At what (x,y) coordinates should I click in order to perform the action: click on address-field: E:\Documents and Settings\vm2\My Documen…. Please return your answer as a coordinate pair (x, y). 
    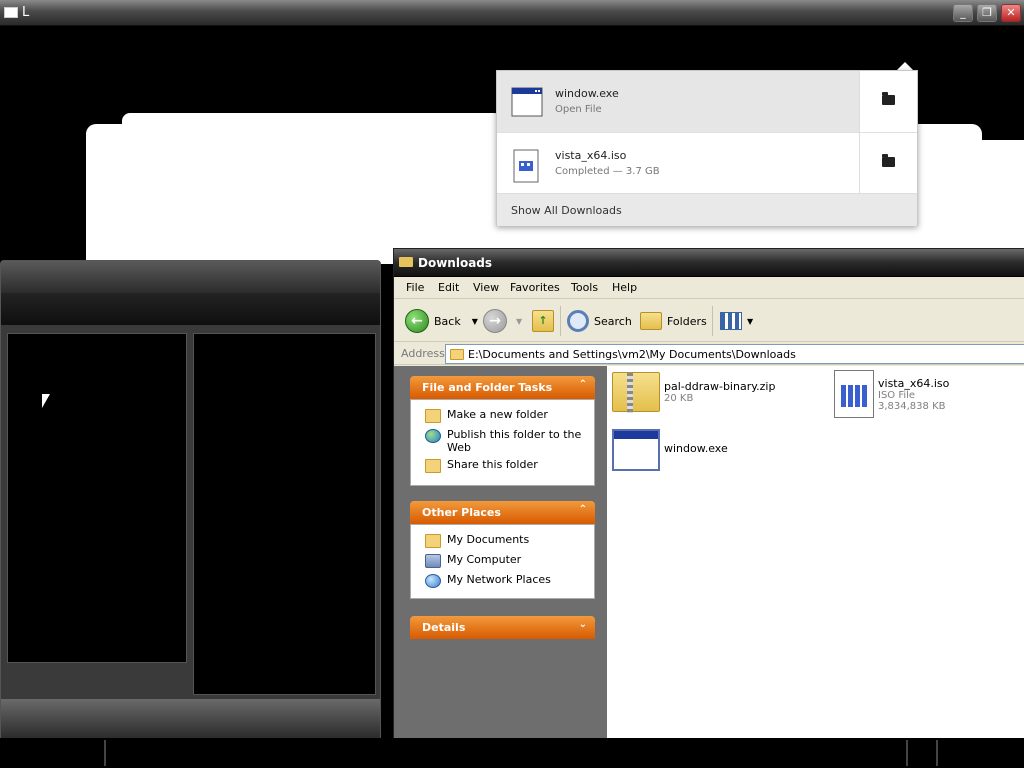
    Looking at the image, I should click on (734, 354).